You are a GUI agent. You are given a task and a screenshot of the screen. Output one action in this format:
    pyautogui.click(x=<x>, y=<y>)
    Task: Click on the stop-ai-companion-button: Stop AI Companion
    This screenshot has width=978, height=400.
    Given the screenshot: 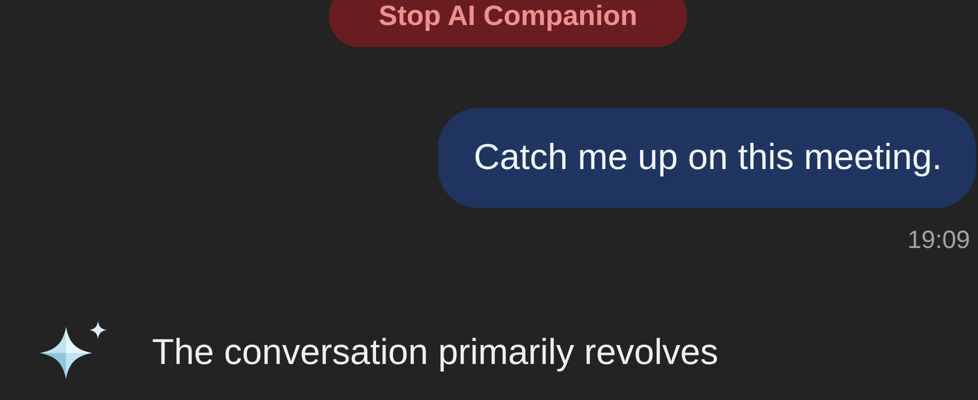 What is the action you would take?
    pyautogui.click(x=508, y=23)
    